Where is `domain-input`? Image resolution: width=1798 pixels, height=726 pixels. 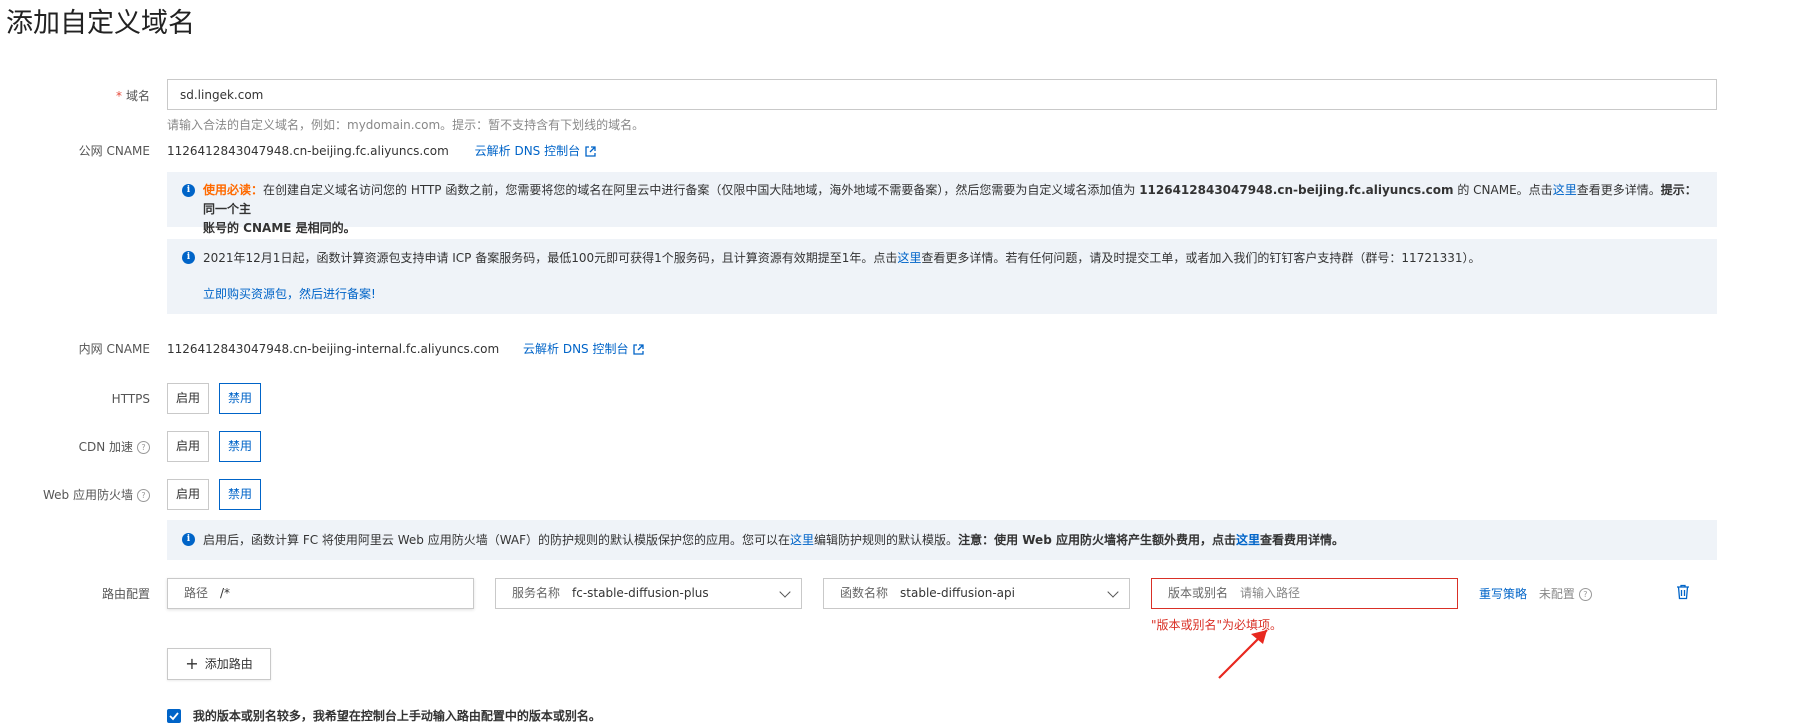 domain-input is located at coordinates (942, 94).